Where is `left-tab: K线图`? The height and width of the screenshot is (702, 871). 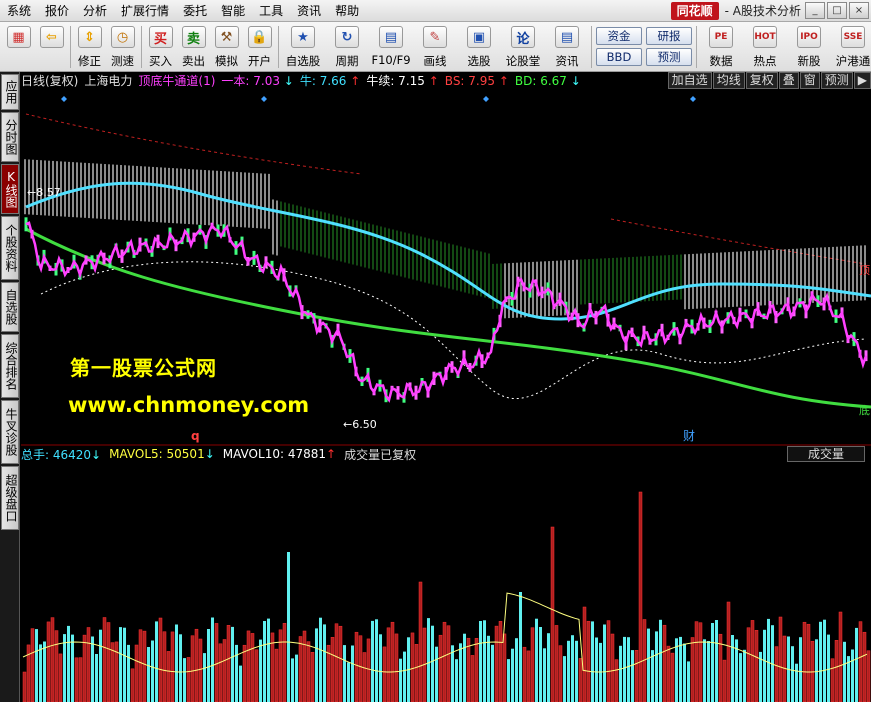 left-tab: K线图 is located at coordinates (10, 189).